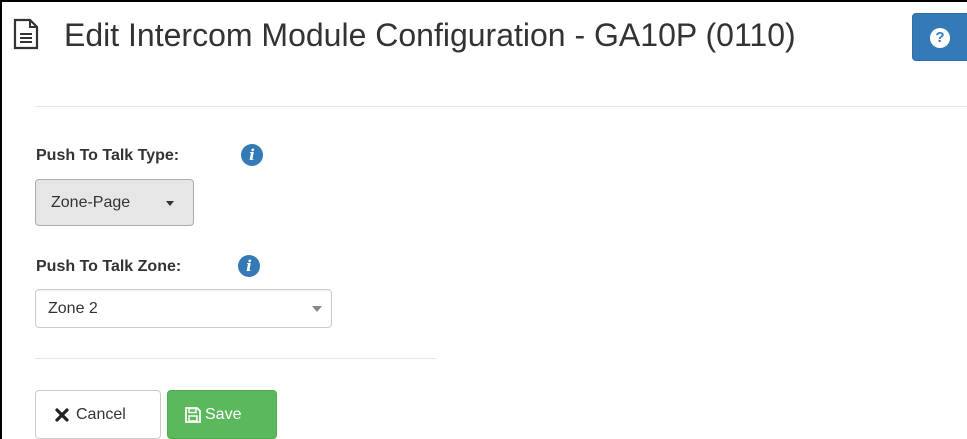 The width and height of the screenshot is (967, 439). Describe the element at coordinates (170, 203) in the screenshot. I see `caret-down-icon` at that location.